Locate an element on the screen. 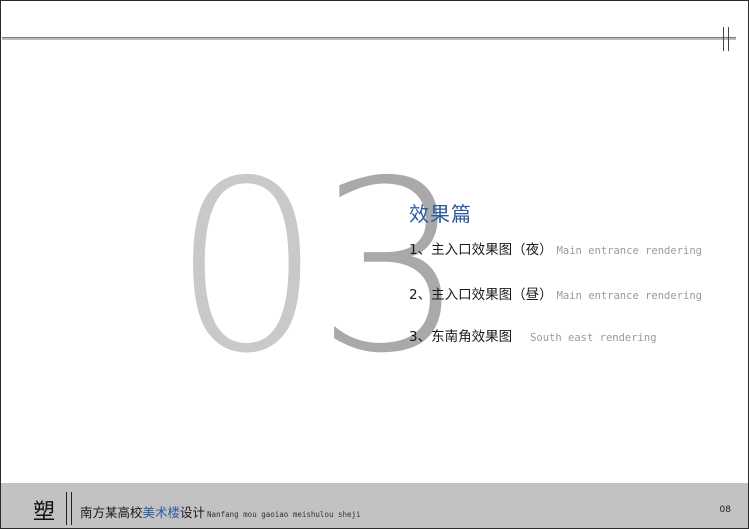 This screenshot has height=529, width=749. list-item: 3、东南角效果图 South east rendering is located at coordinates (533, 335).